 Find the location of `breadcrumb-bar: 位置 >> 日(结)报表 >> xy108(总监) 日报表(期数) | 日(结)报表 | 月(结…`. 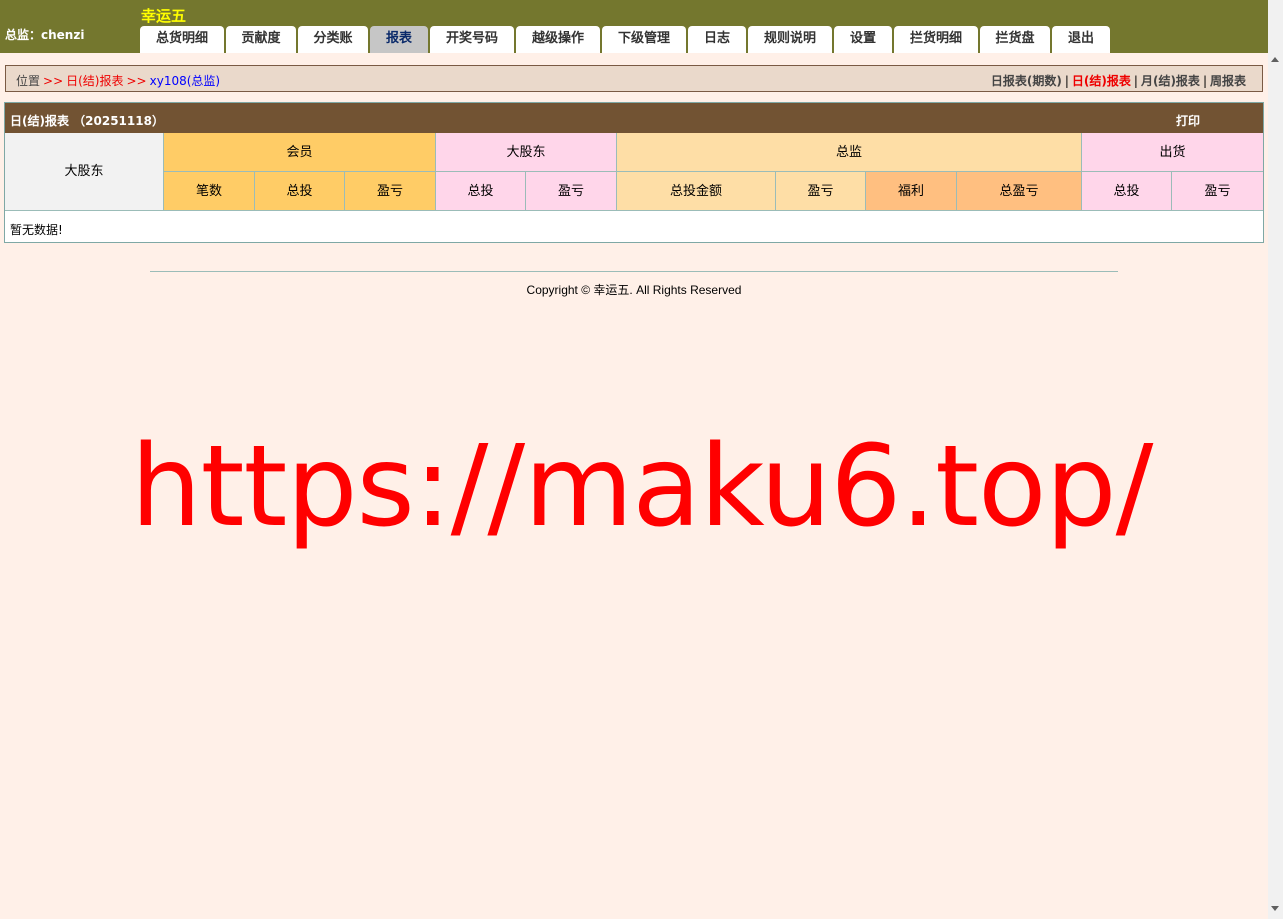

breadcrumb-bar: 位置 >> 日(结)报表 >> xy108(总监) 日报表(期数) | 日(结)报表 | 月(结… is located at coordinates (634, 78).